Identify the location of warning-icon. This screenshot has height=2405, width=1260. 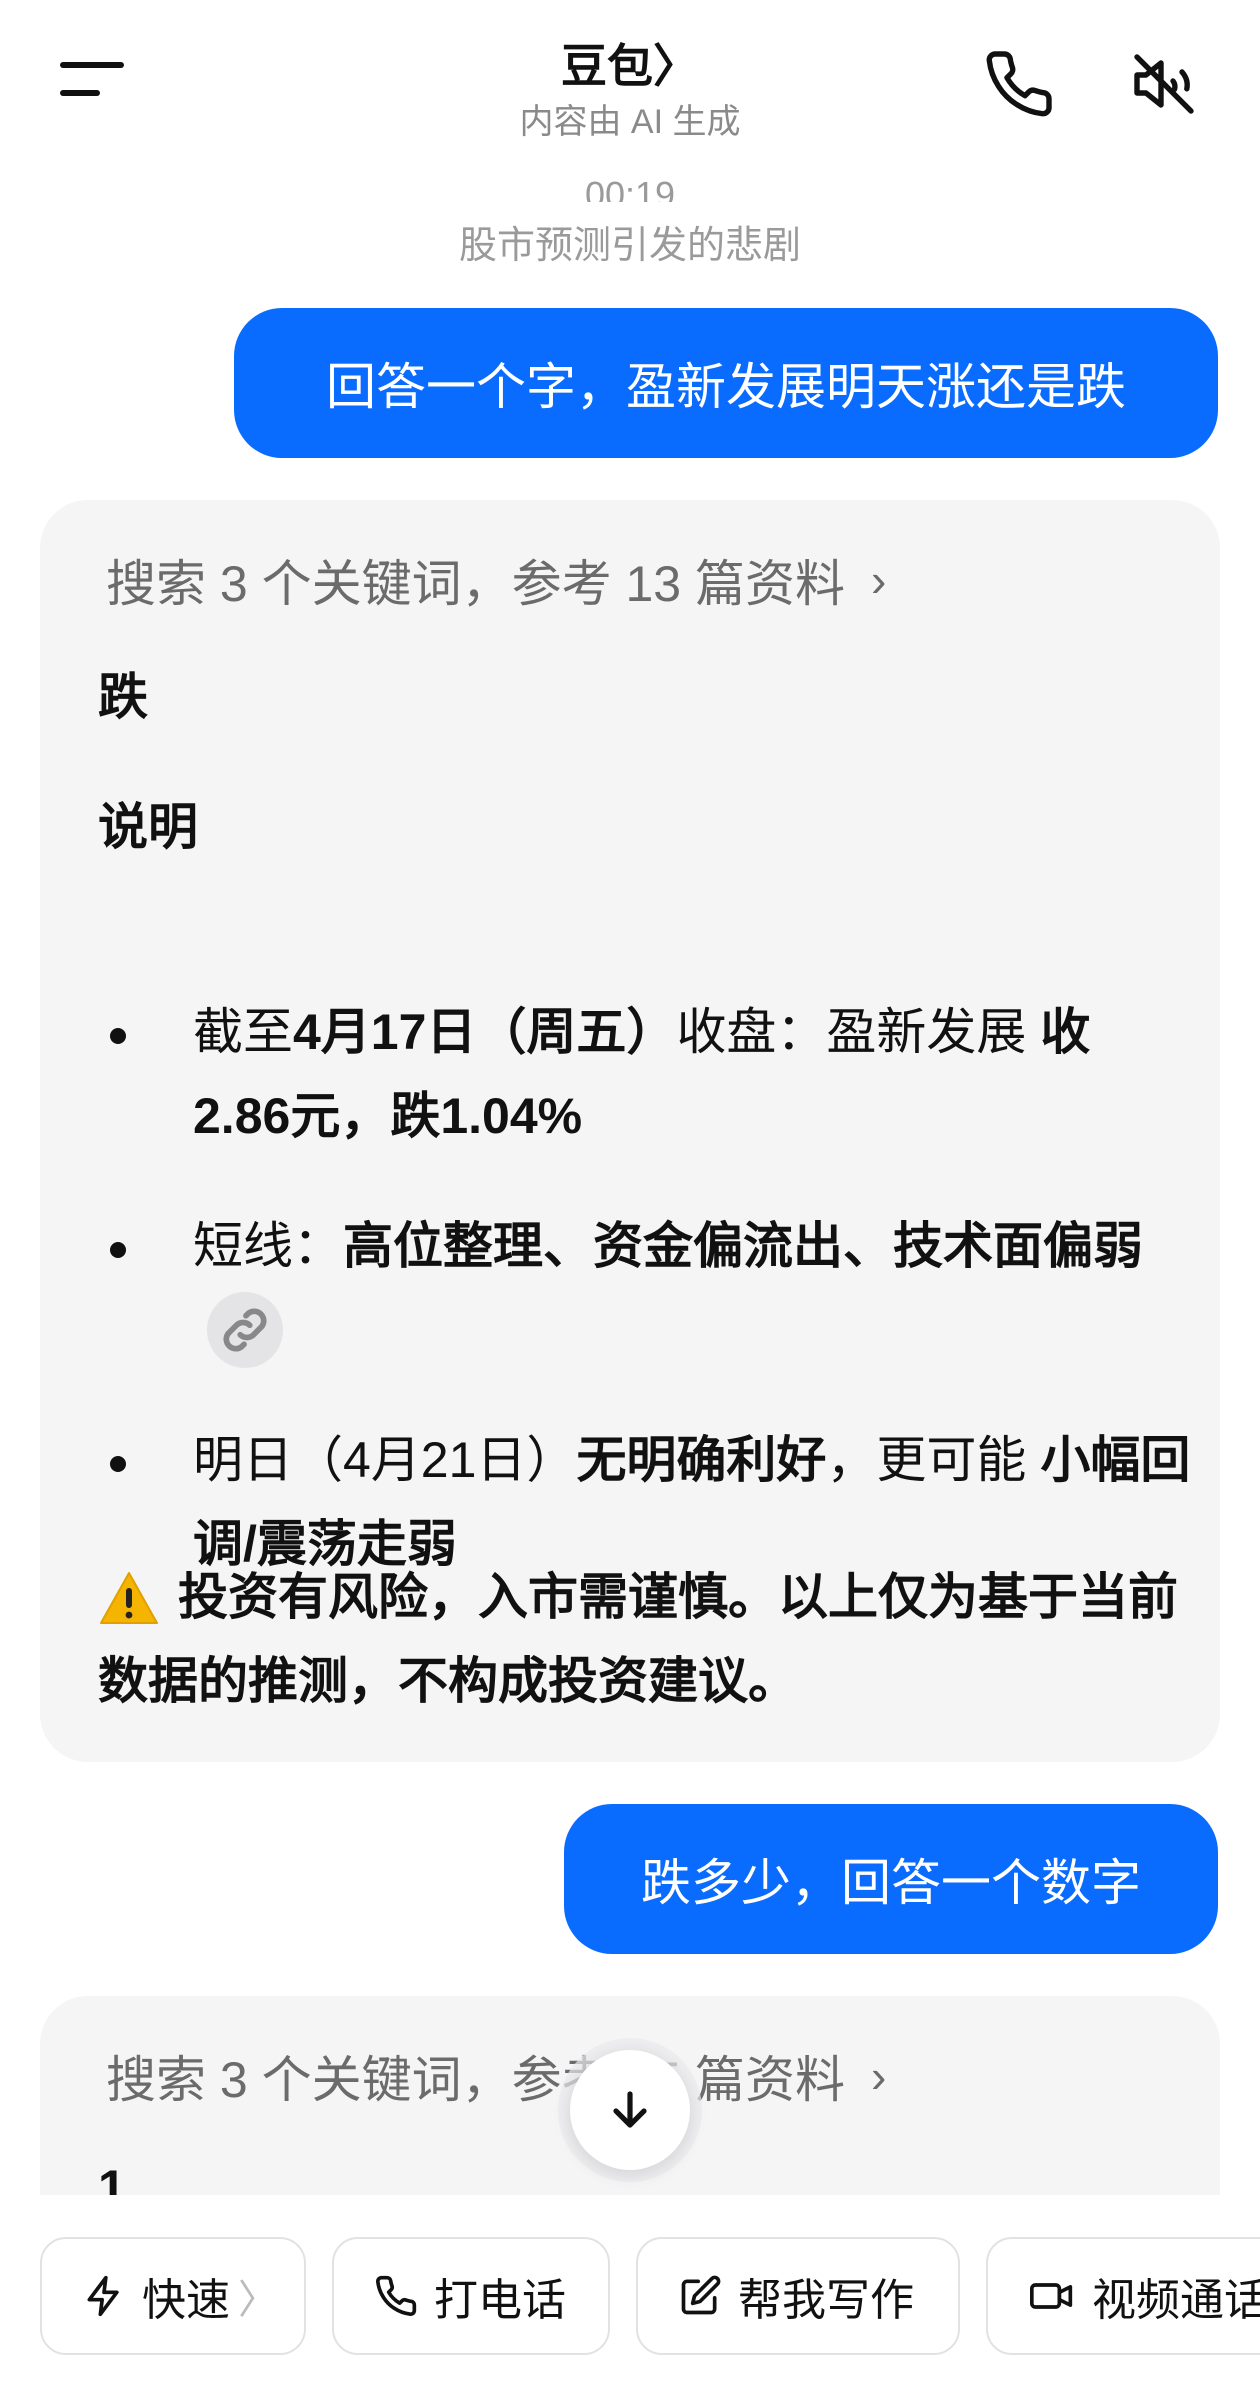
(129, 1595).